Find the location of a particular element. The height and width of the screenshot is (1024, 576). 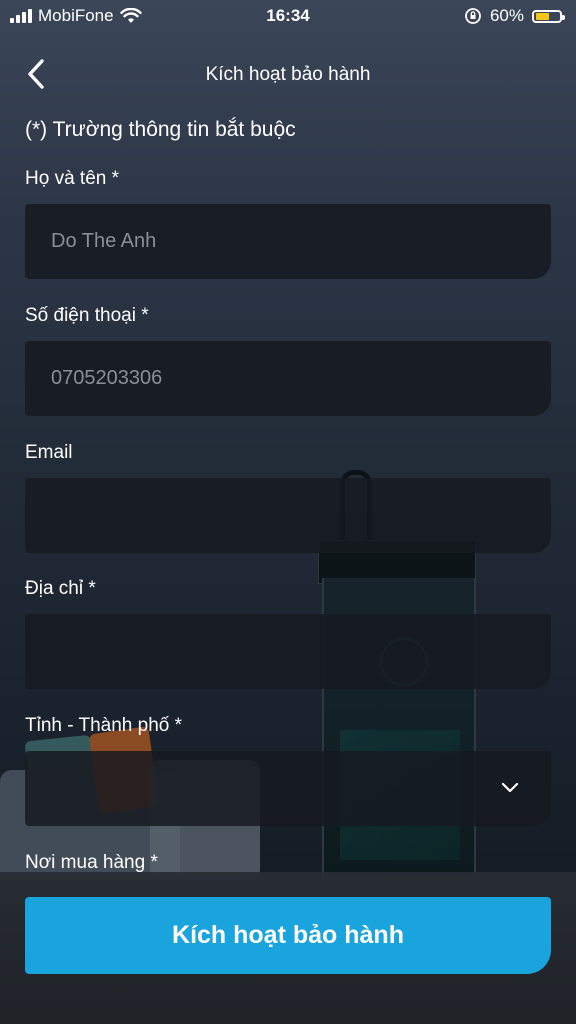

province-select is located at coordinates (288, 788).